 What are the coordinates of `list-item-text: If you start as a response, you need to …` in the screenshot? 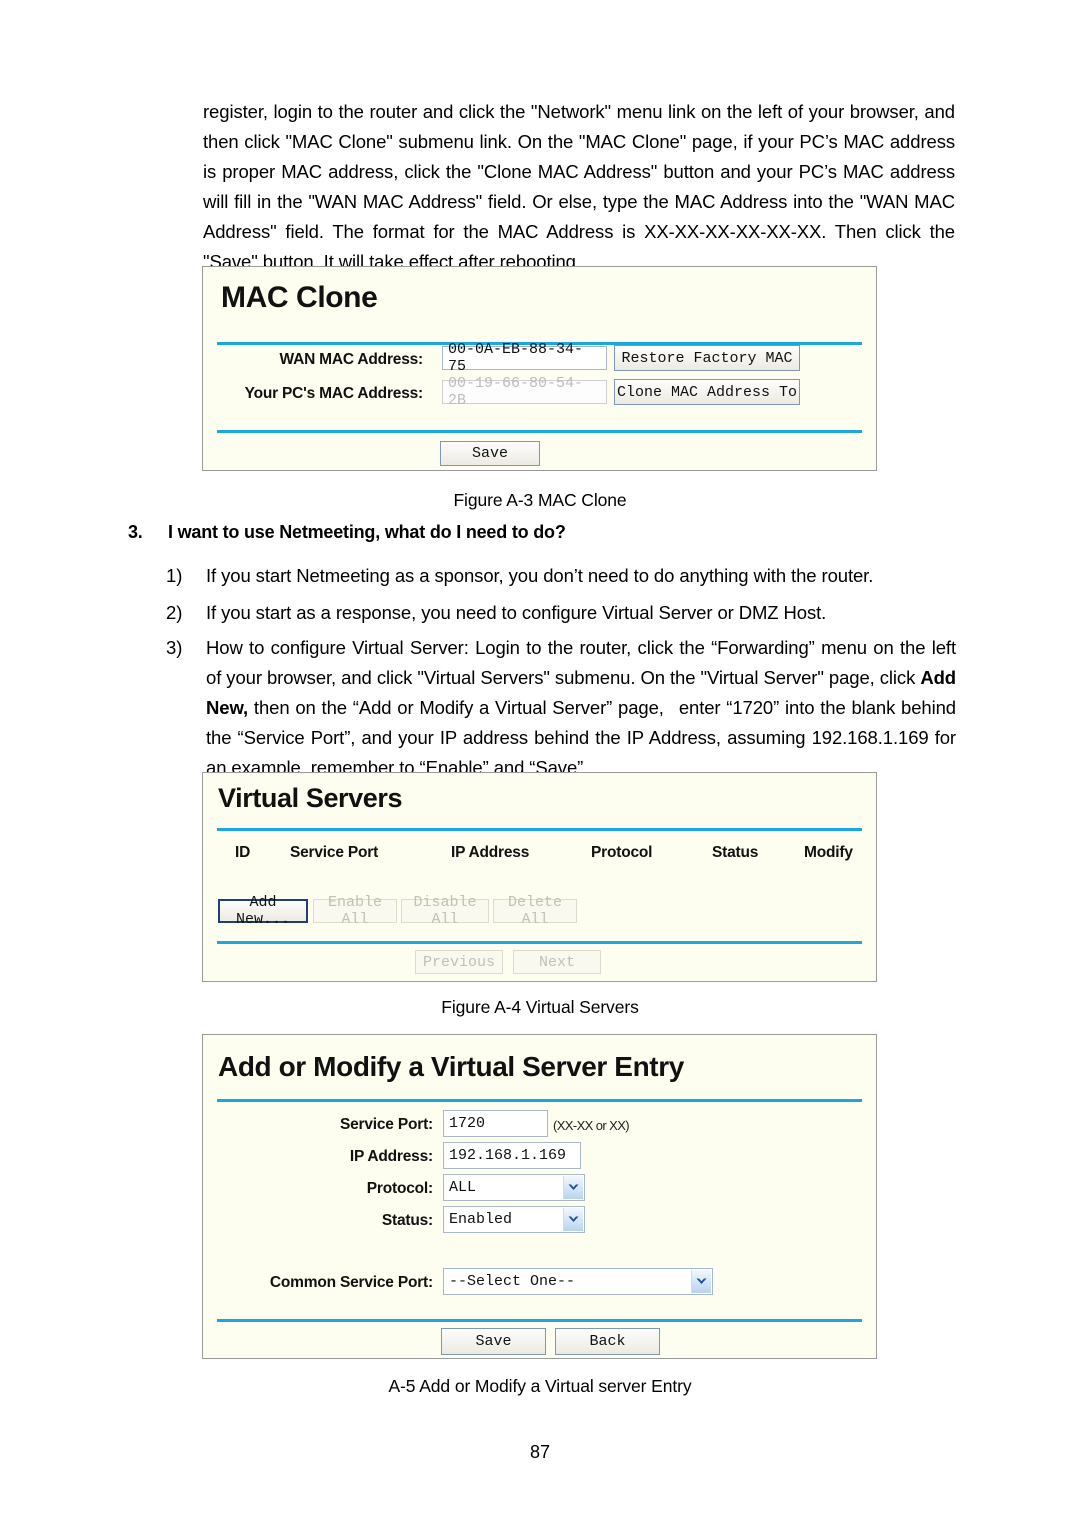 It's located at (516, 612).